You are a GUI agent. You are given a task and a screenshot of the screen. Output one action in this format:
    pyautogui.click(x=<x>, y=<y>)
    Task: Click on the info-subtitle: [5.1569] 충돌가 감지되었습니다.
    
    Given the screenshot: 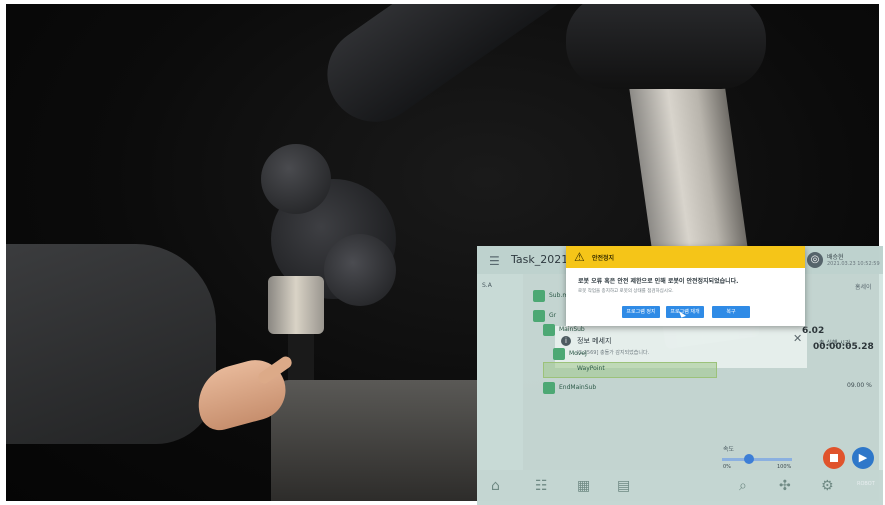 What is the action you would take?
    pyautogui.click(x=613, y=353)
    